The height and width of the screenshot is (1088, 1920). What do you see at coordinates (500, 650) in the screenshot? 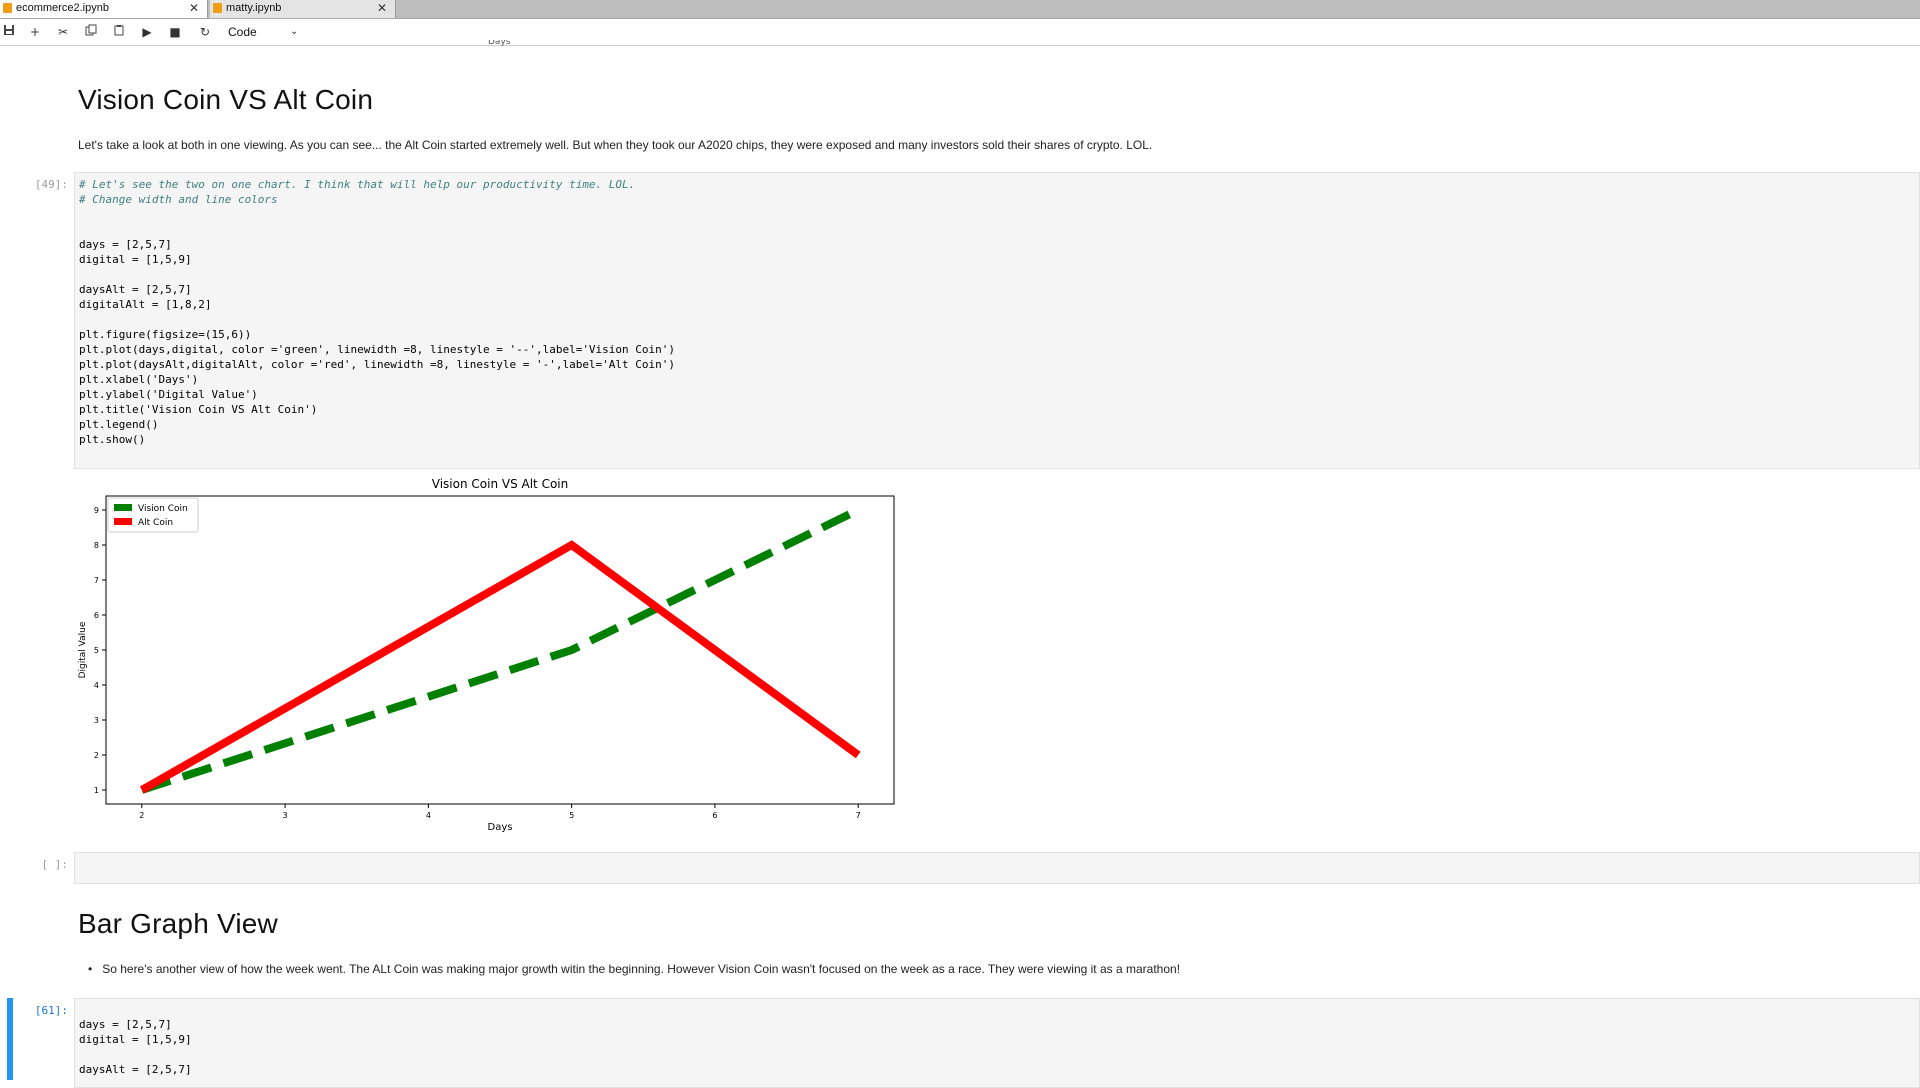
I see `plot-area` at bounding box center [500, 650].